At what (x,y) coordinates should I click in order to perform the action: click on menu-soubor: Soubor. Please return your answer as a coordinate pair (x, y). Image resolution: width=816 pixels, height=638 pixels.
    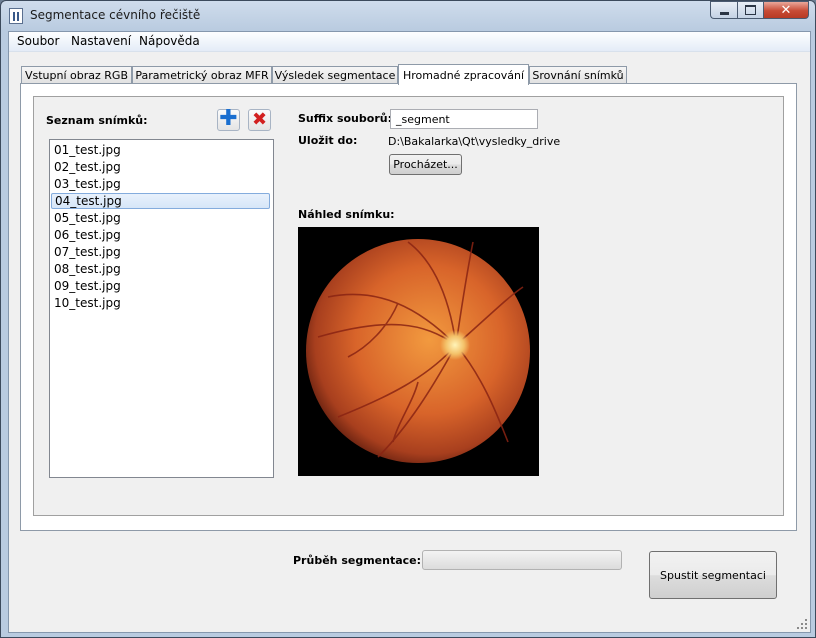
    Looking at the image, I should click on (38, 41).